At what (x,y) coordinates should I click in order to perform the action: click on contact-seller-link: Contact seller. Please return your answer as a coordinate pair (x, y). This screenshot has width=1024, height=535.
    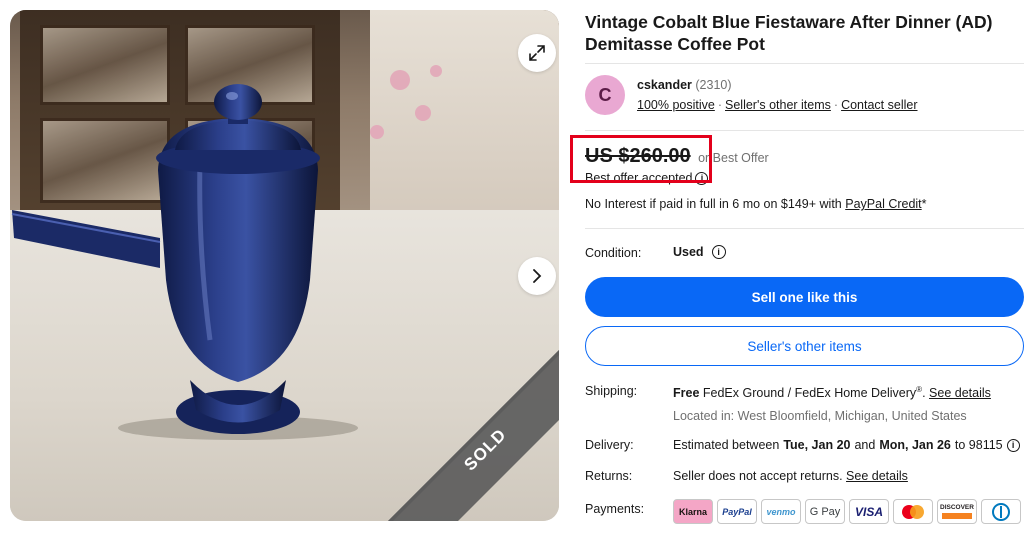
    Looking at the image, I should click on (879, 105).